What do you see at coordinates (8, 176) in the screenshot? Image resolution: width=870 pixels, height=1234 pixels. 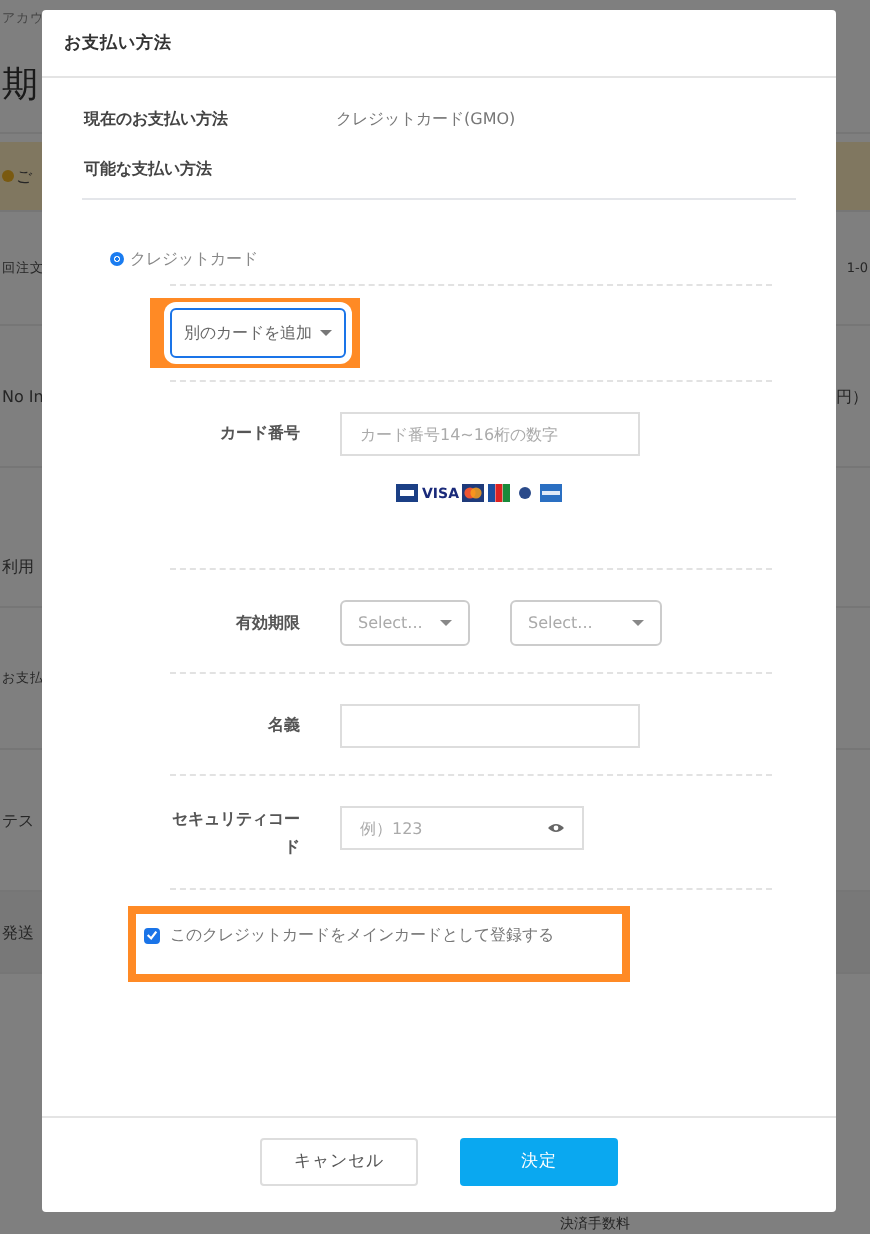 I see `info-icon` at bounding box center [8, 176].